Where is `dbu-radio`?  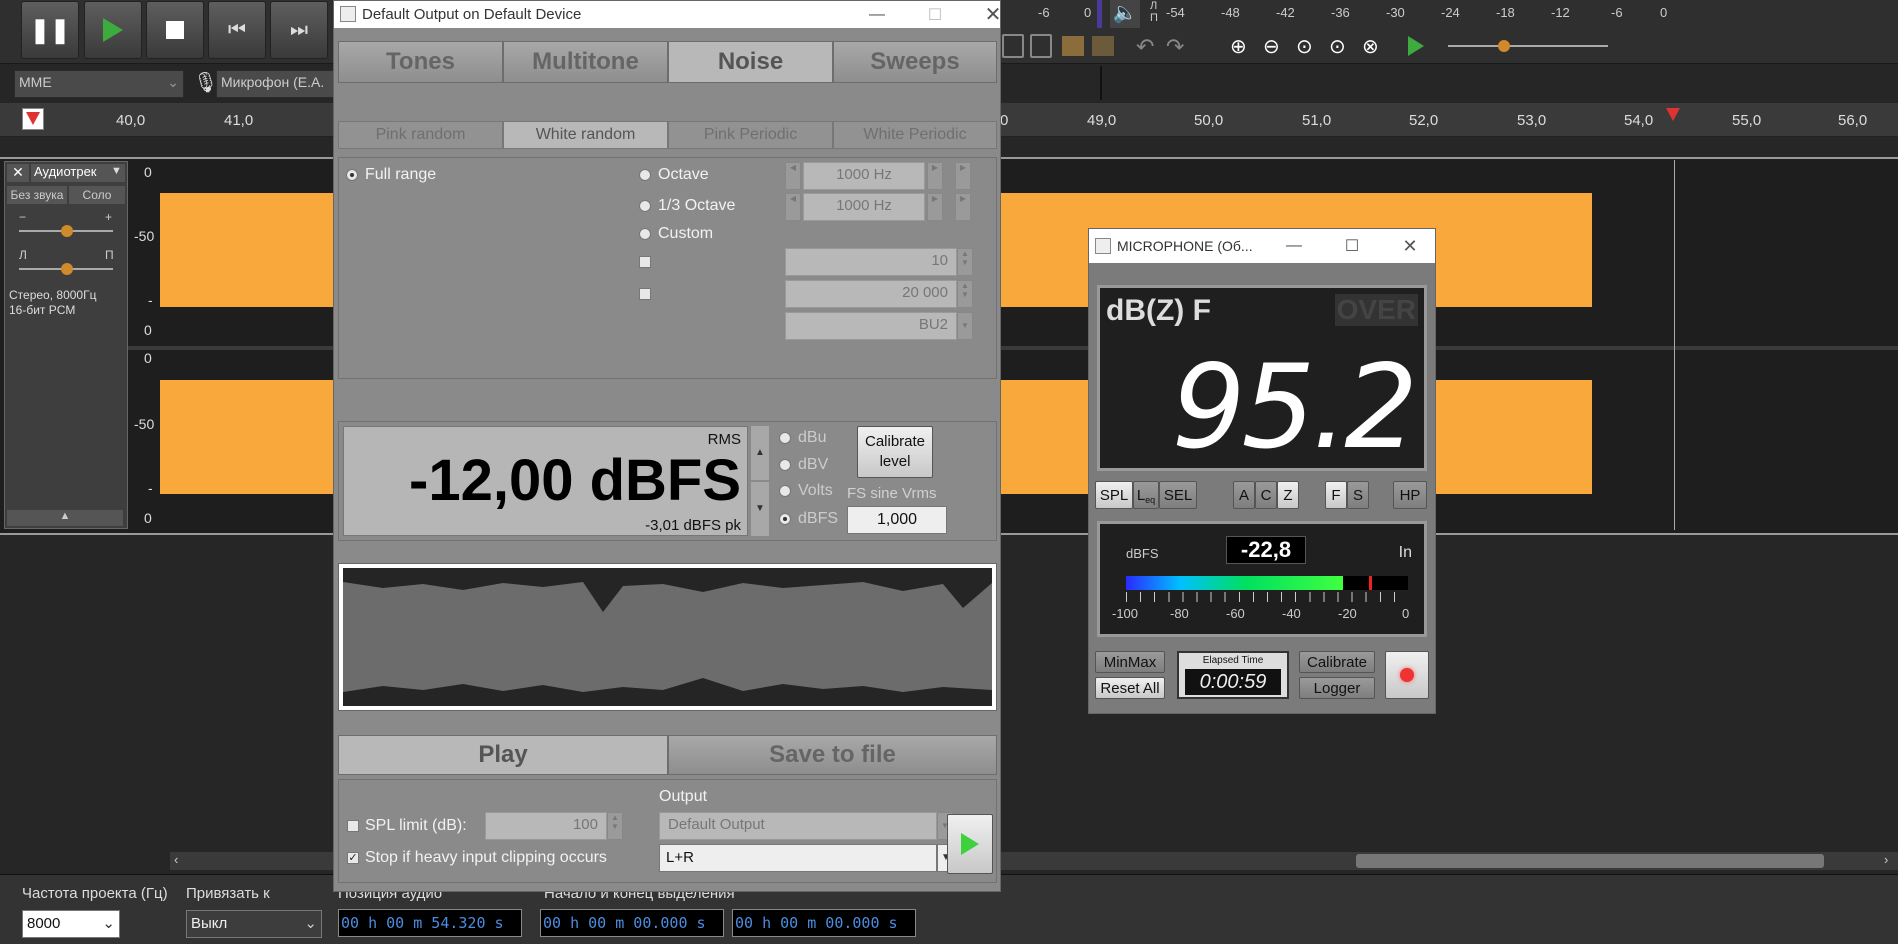 dbu-radio is located at coordinates (785, 438).